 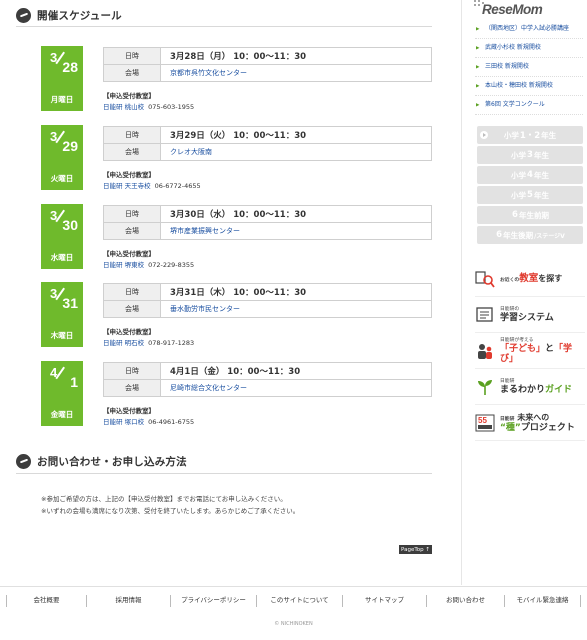 What do you see at coordinates (415, 549) in the screenshot?
I see `page-top-button: PageTop ↑` at bounding box center [415, 549].